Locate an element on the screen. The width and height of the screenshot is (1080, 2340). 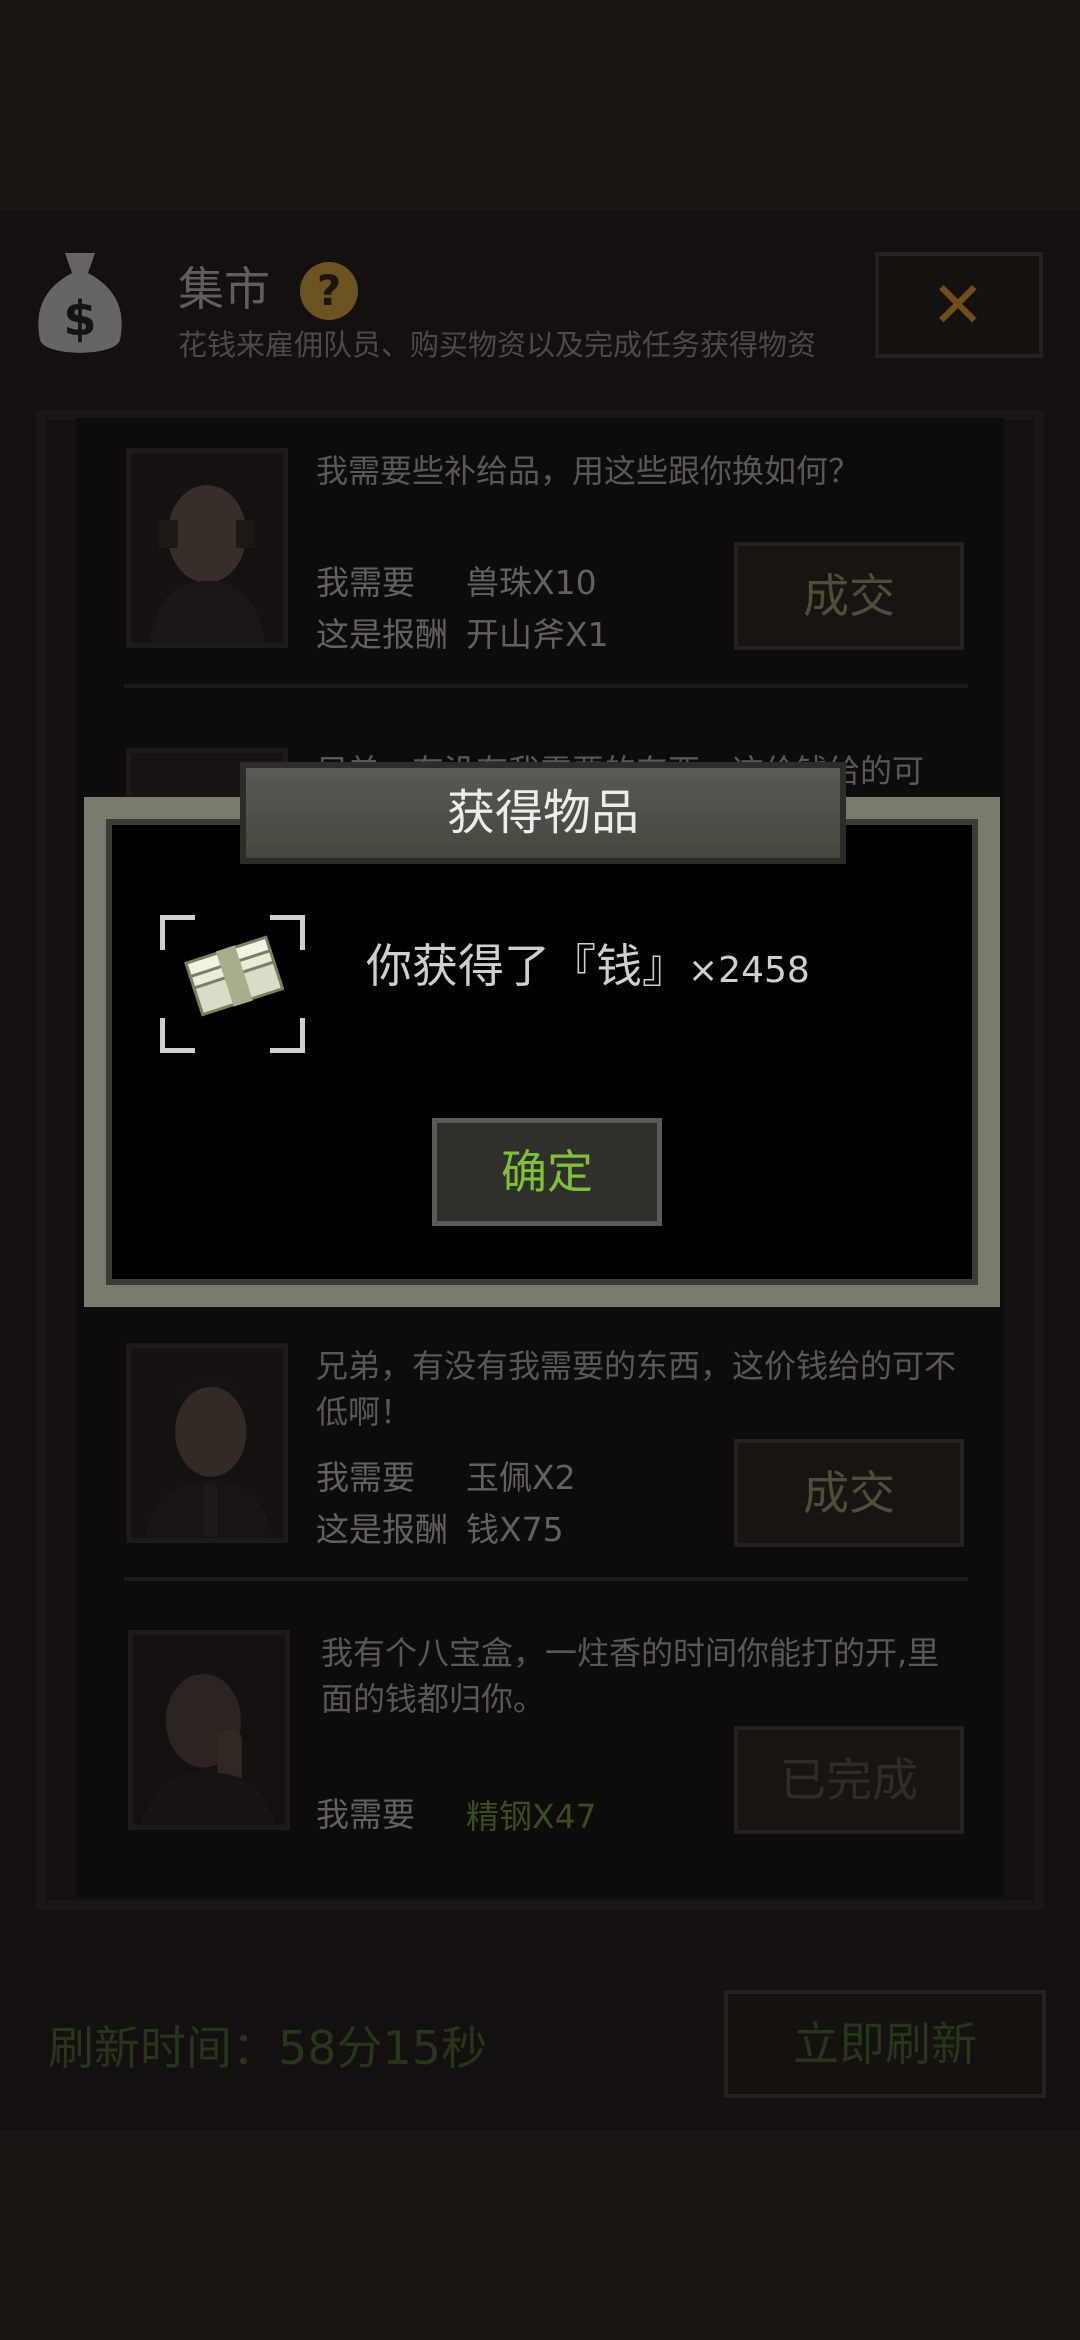
market-subtitle: 花钱来雇佣队员、购买物资以及完成任务获得物资 is located at coordinates (497, 345).